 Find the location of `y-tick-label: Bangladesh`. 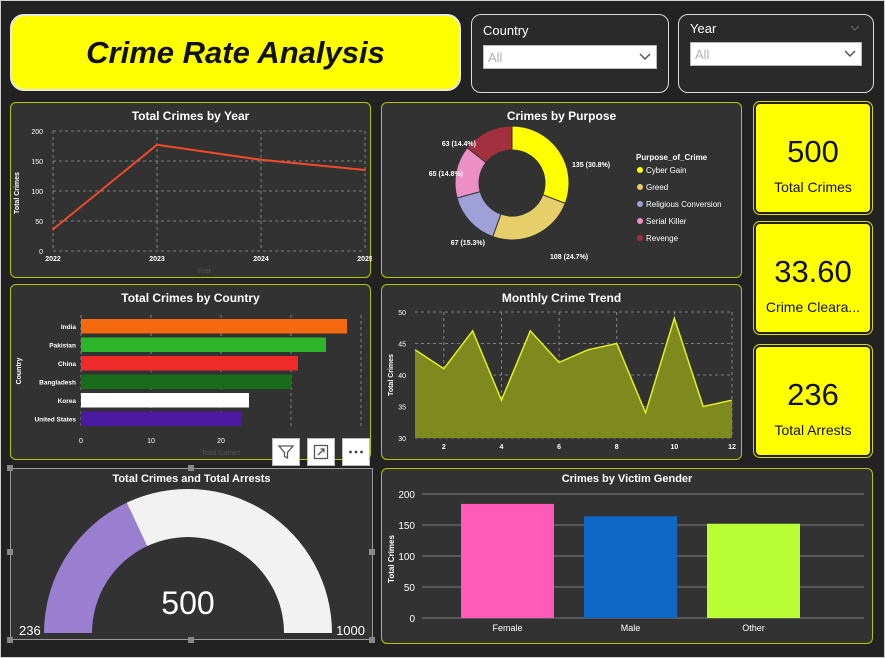

y-tick-label: Bangladesh is located at coordinates (57, 382).